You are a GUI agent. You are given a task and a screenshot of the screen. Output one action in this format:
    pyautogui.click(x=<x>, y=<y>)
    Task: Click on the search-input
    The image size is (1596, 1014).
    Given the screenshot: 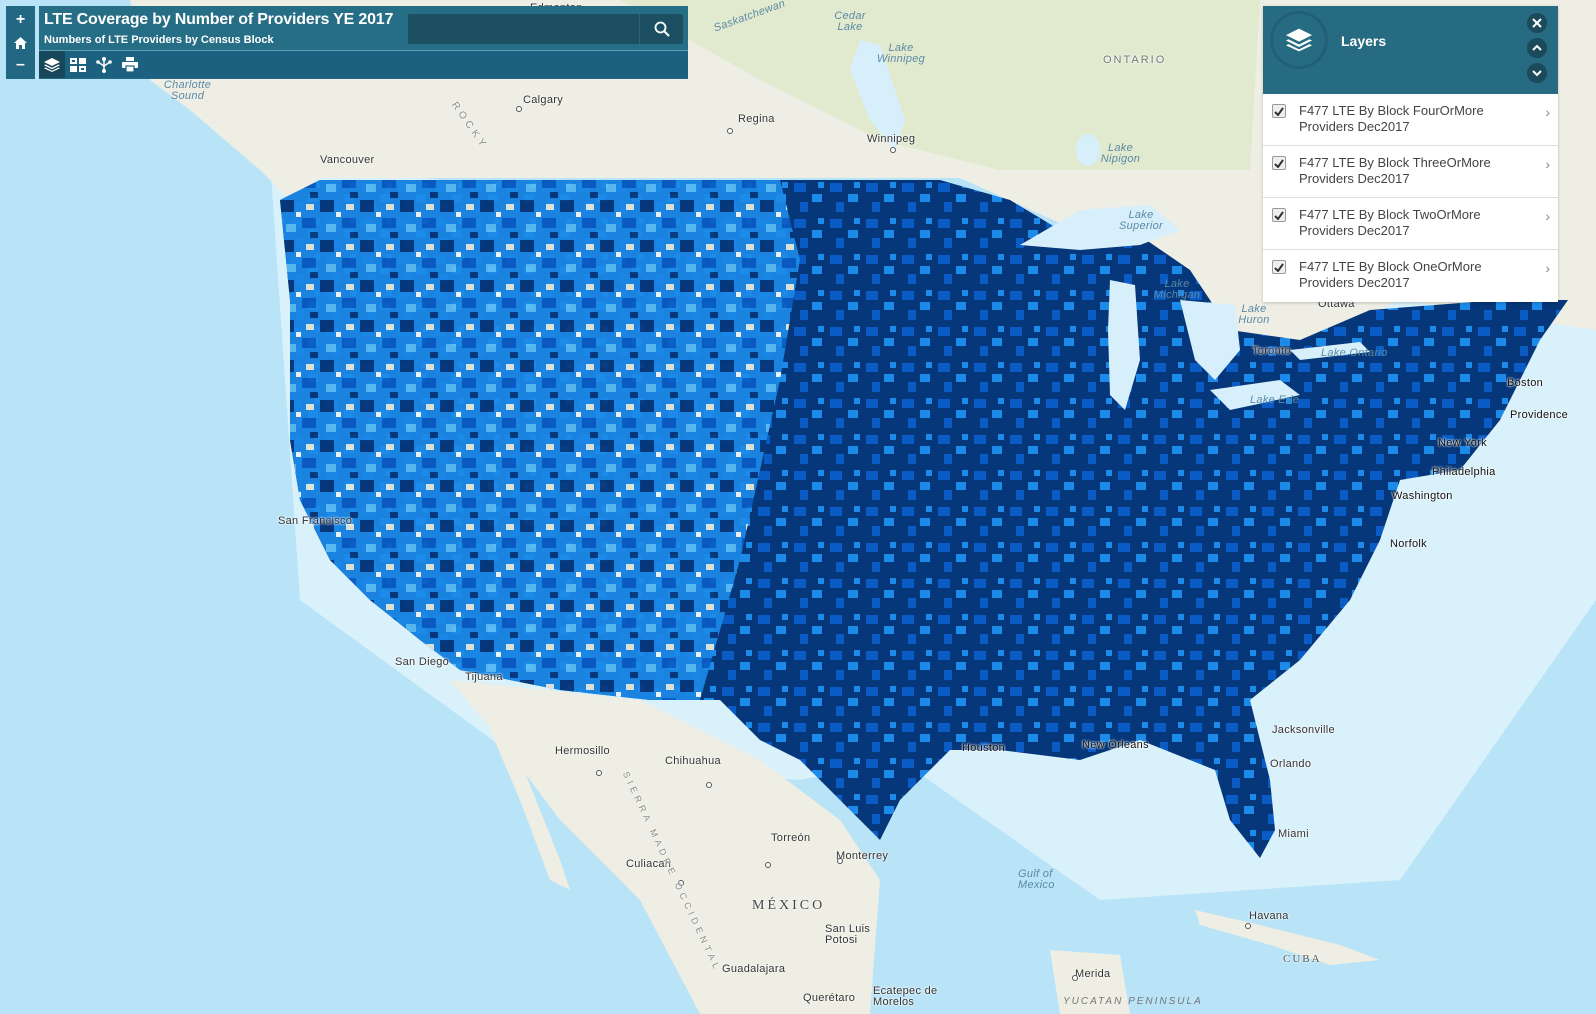 What is the action you would take?
    pyautogui.click(x=523, y=29)
    